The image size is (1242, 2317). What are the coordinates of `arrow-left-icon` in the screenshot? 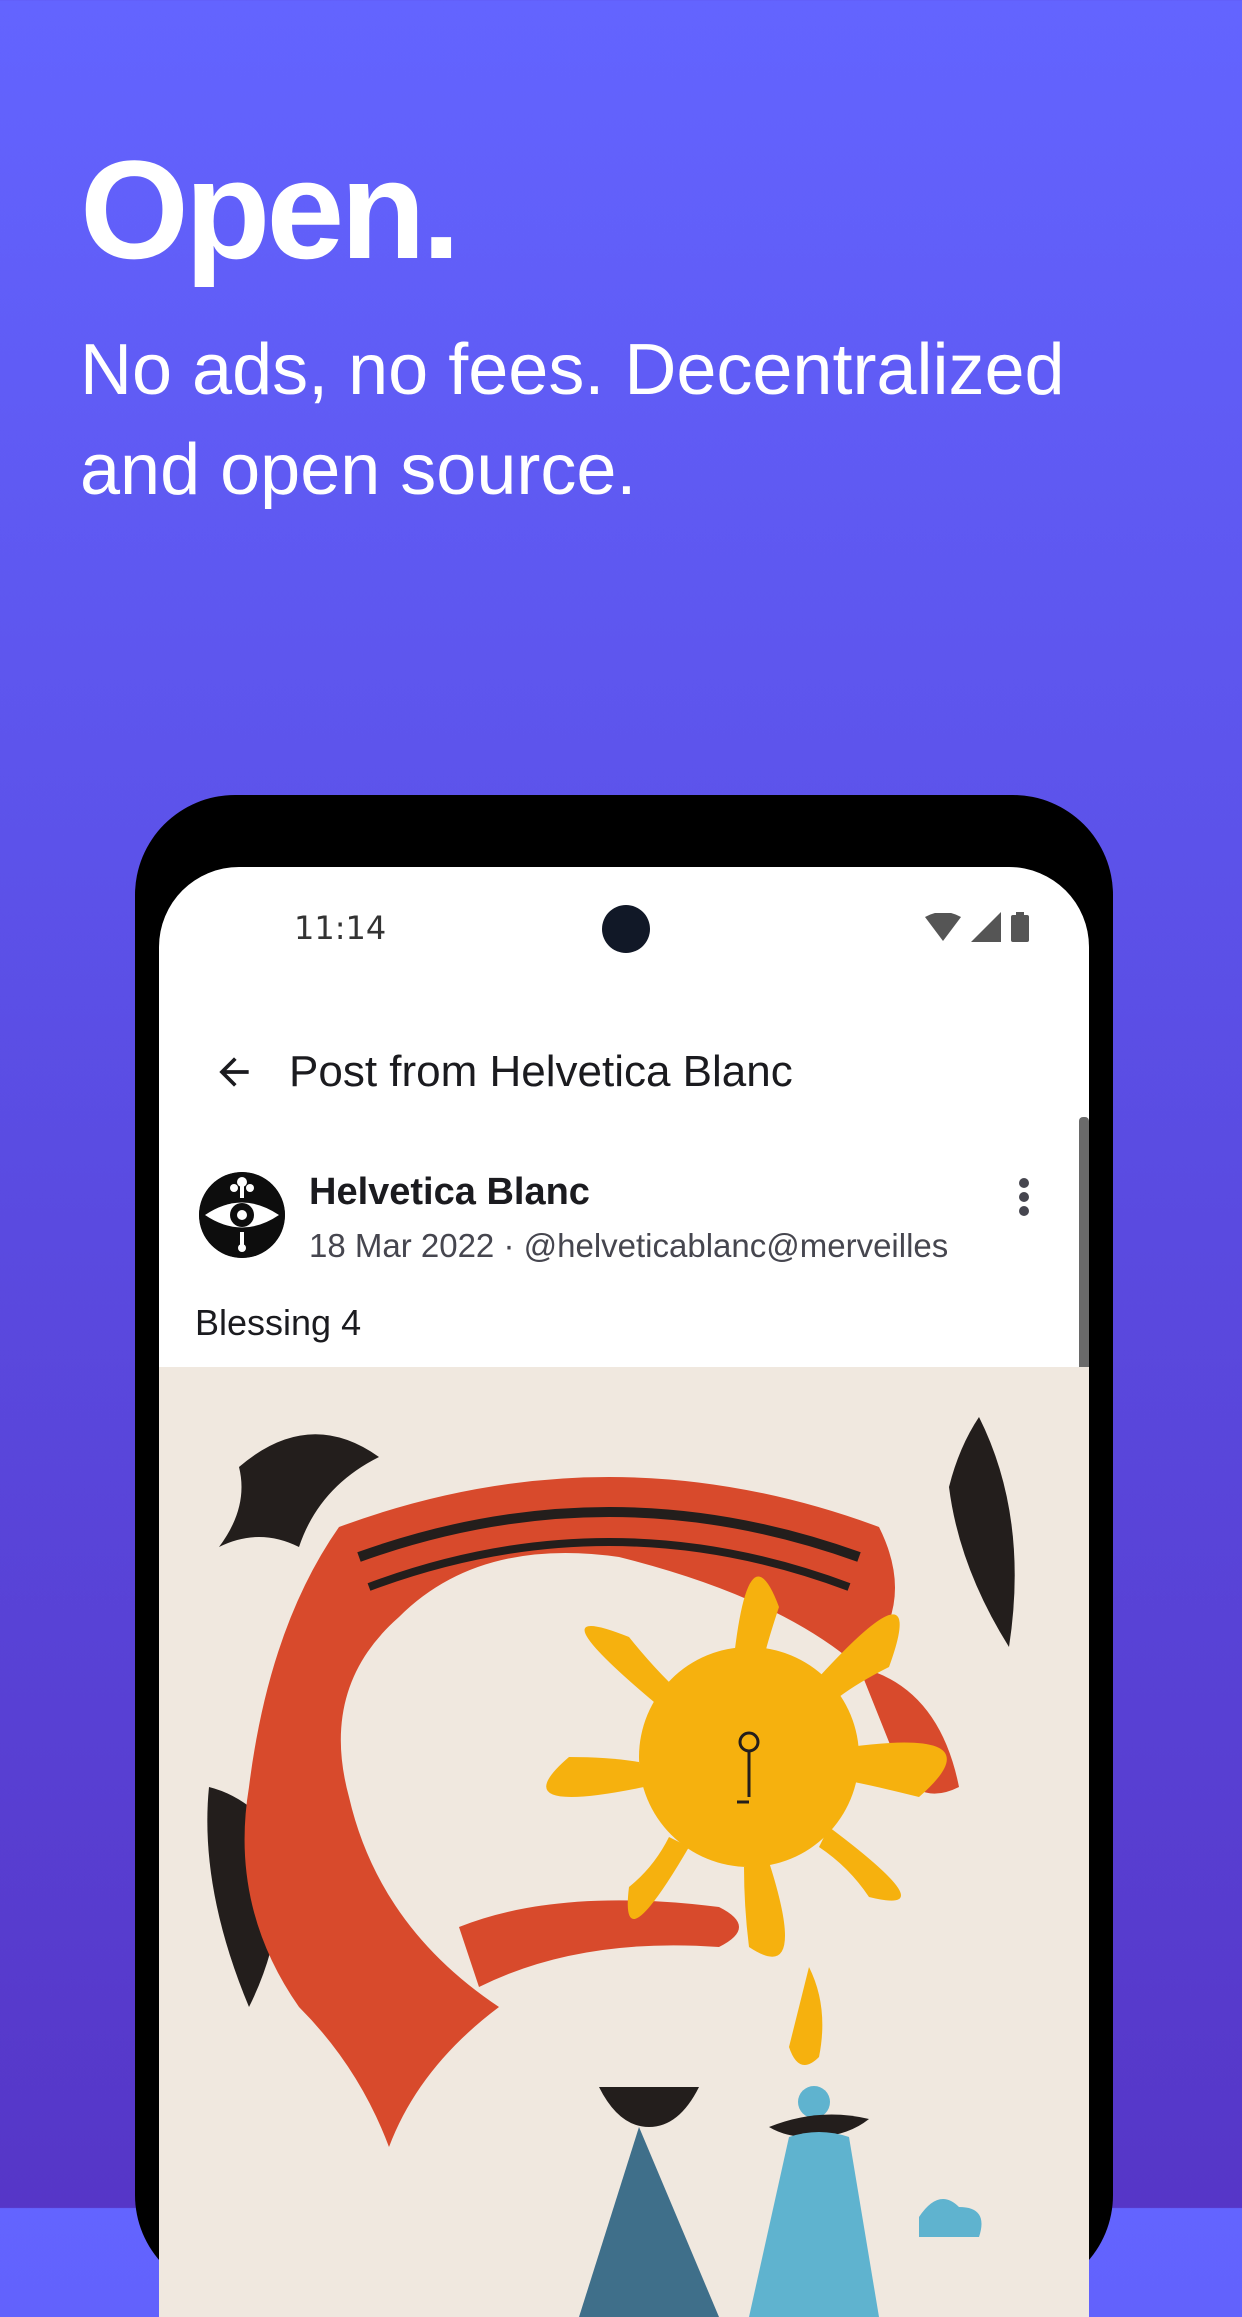 It's located at (234, 1072).